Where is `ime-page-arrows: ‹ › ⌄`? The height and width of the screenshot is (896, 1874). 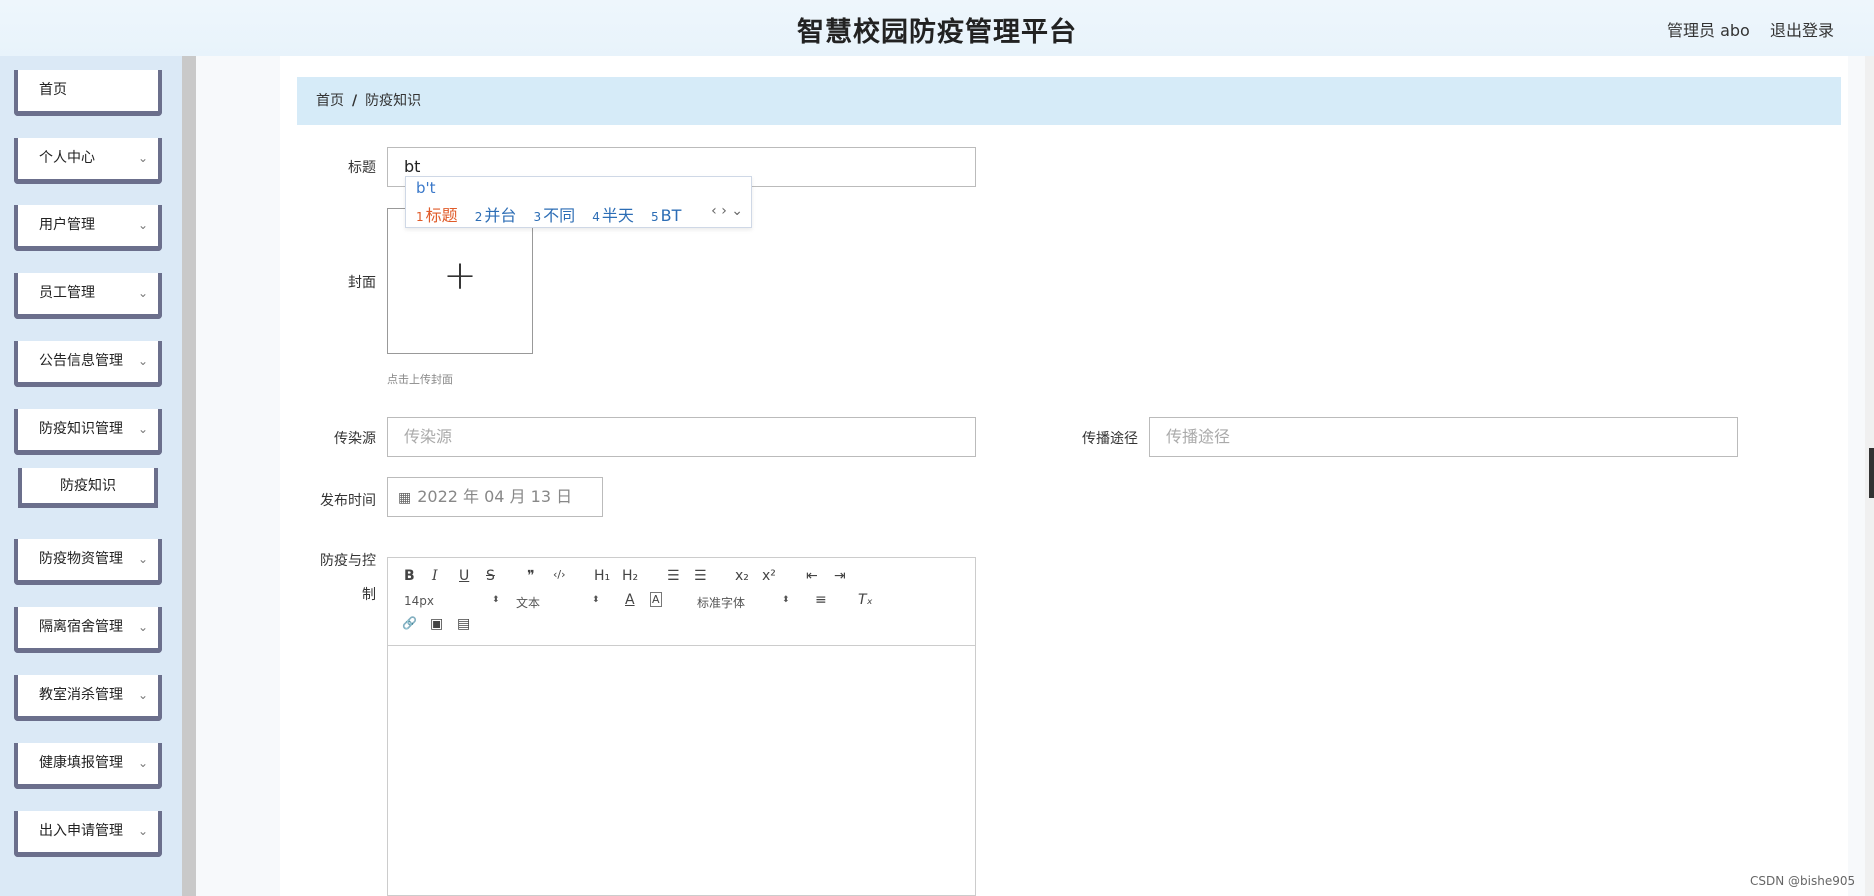
ime-page-arrows: ‹ › ⌄ is located at coordinates (727, 211).